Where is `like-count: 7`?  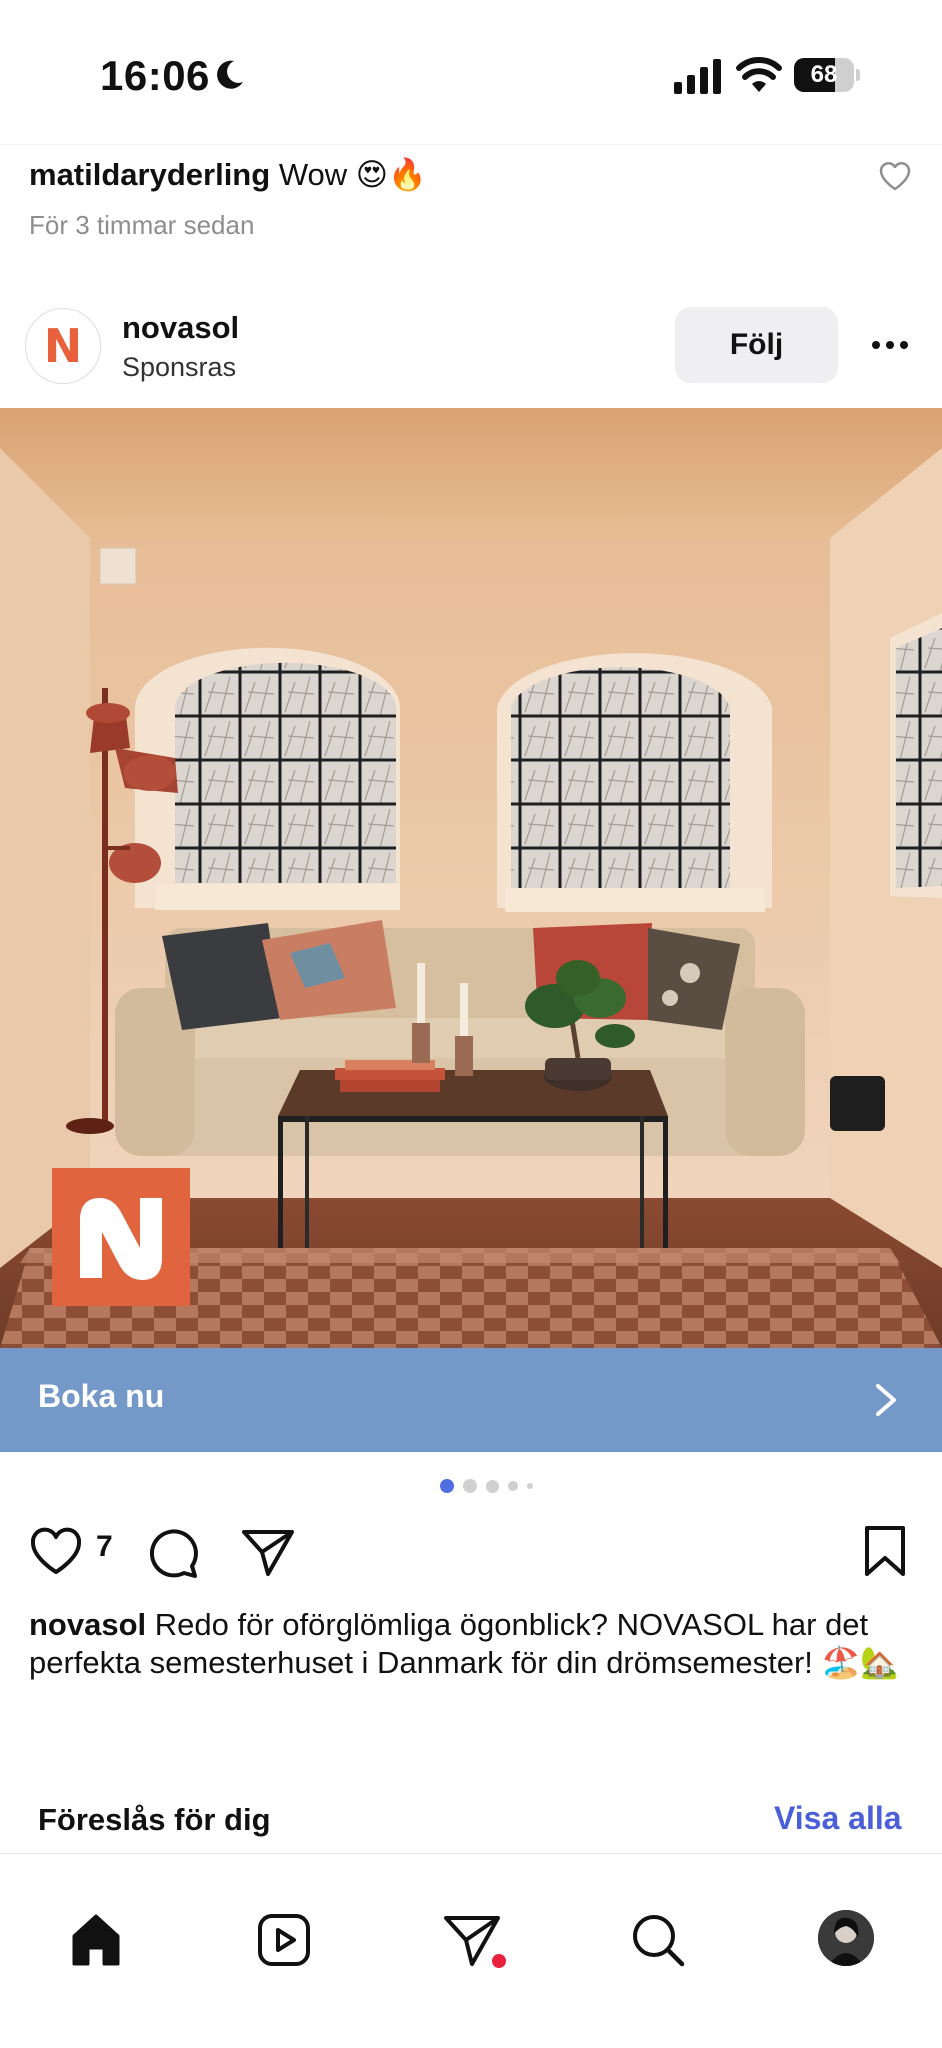
like-count: 7 is located at coordinates (104, 1547).